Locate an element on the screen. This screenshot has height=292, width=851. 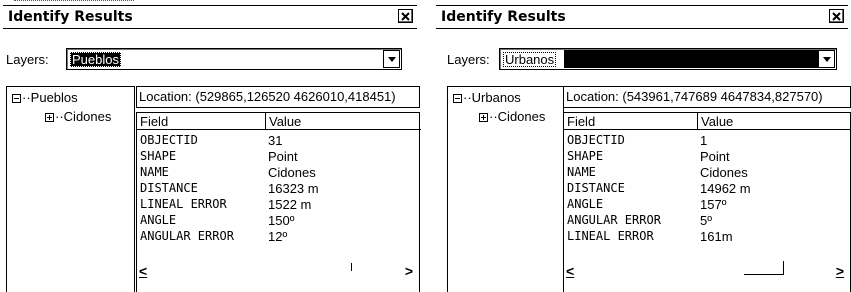
row-value: 1 is located at coordinates (704, 140).